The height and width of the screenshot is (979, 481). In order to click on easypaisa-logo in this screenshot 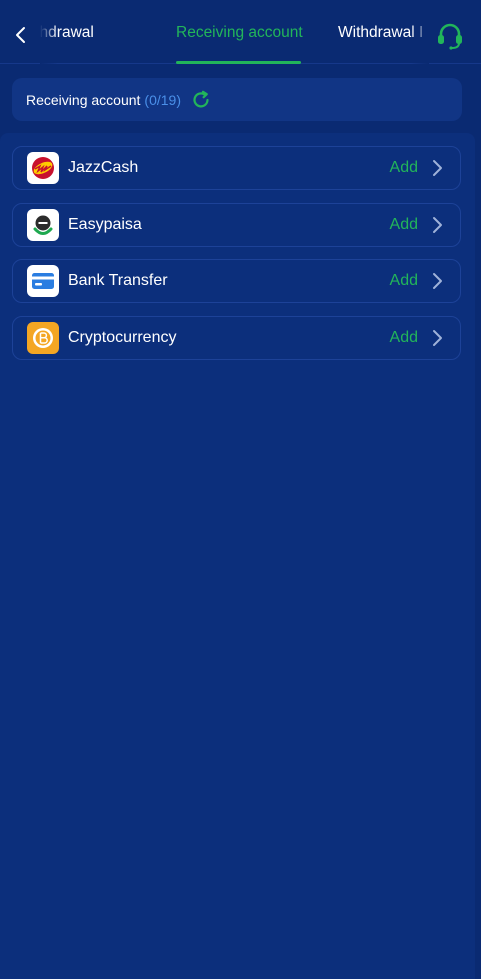, I will do `click(43, 225)`.